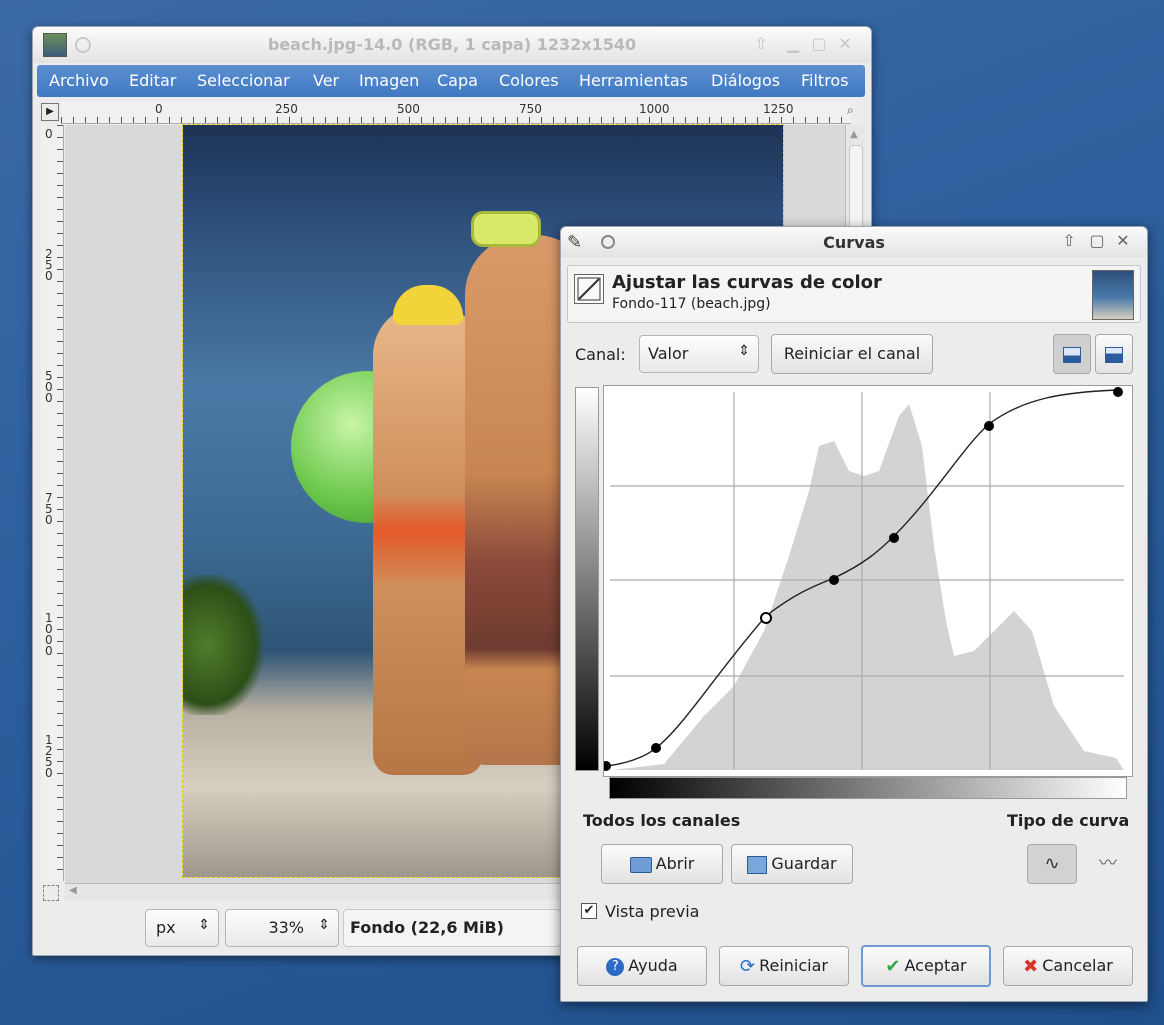 This screenshot has height=1025, width=1164. I want to click on girl-hat, so click(428, 305).